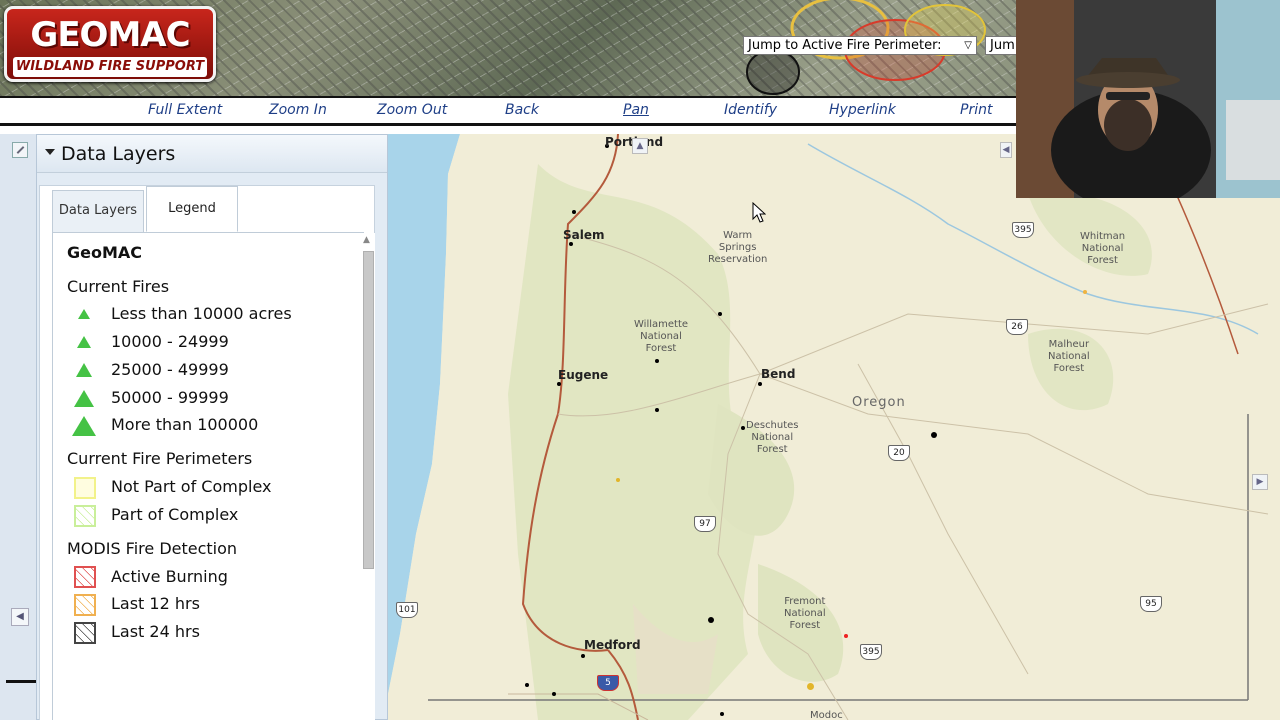  I want to click on chevron-right-icon: ▶, so click(1260, 482).